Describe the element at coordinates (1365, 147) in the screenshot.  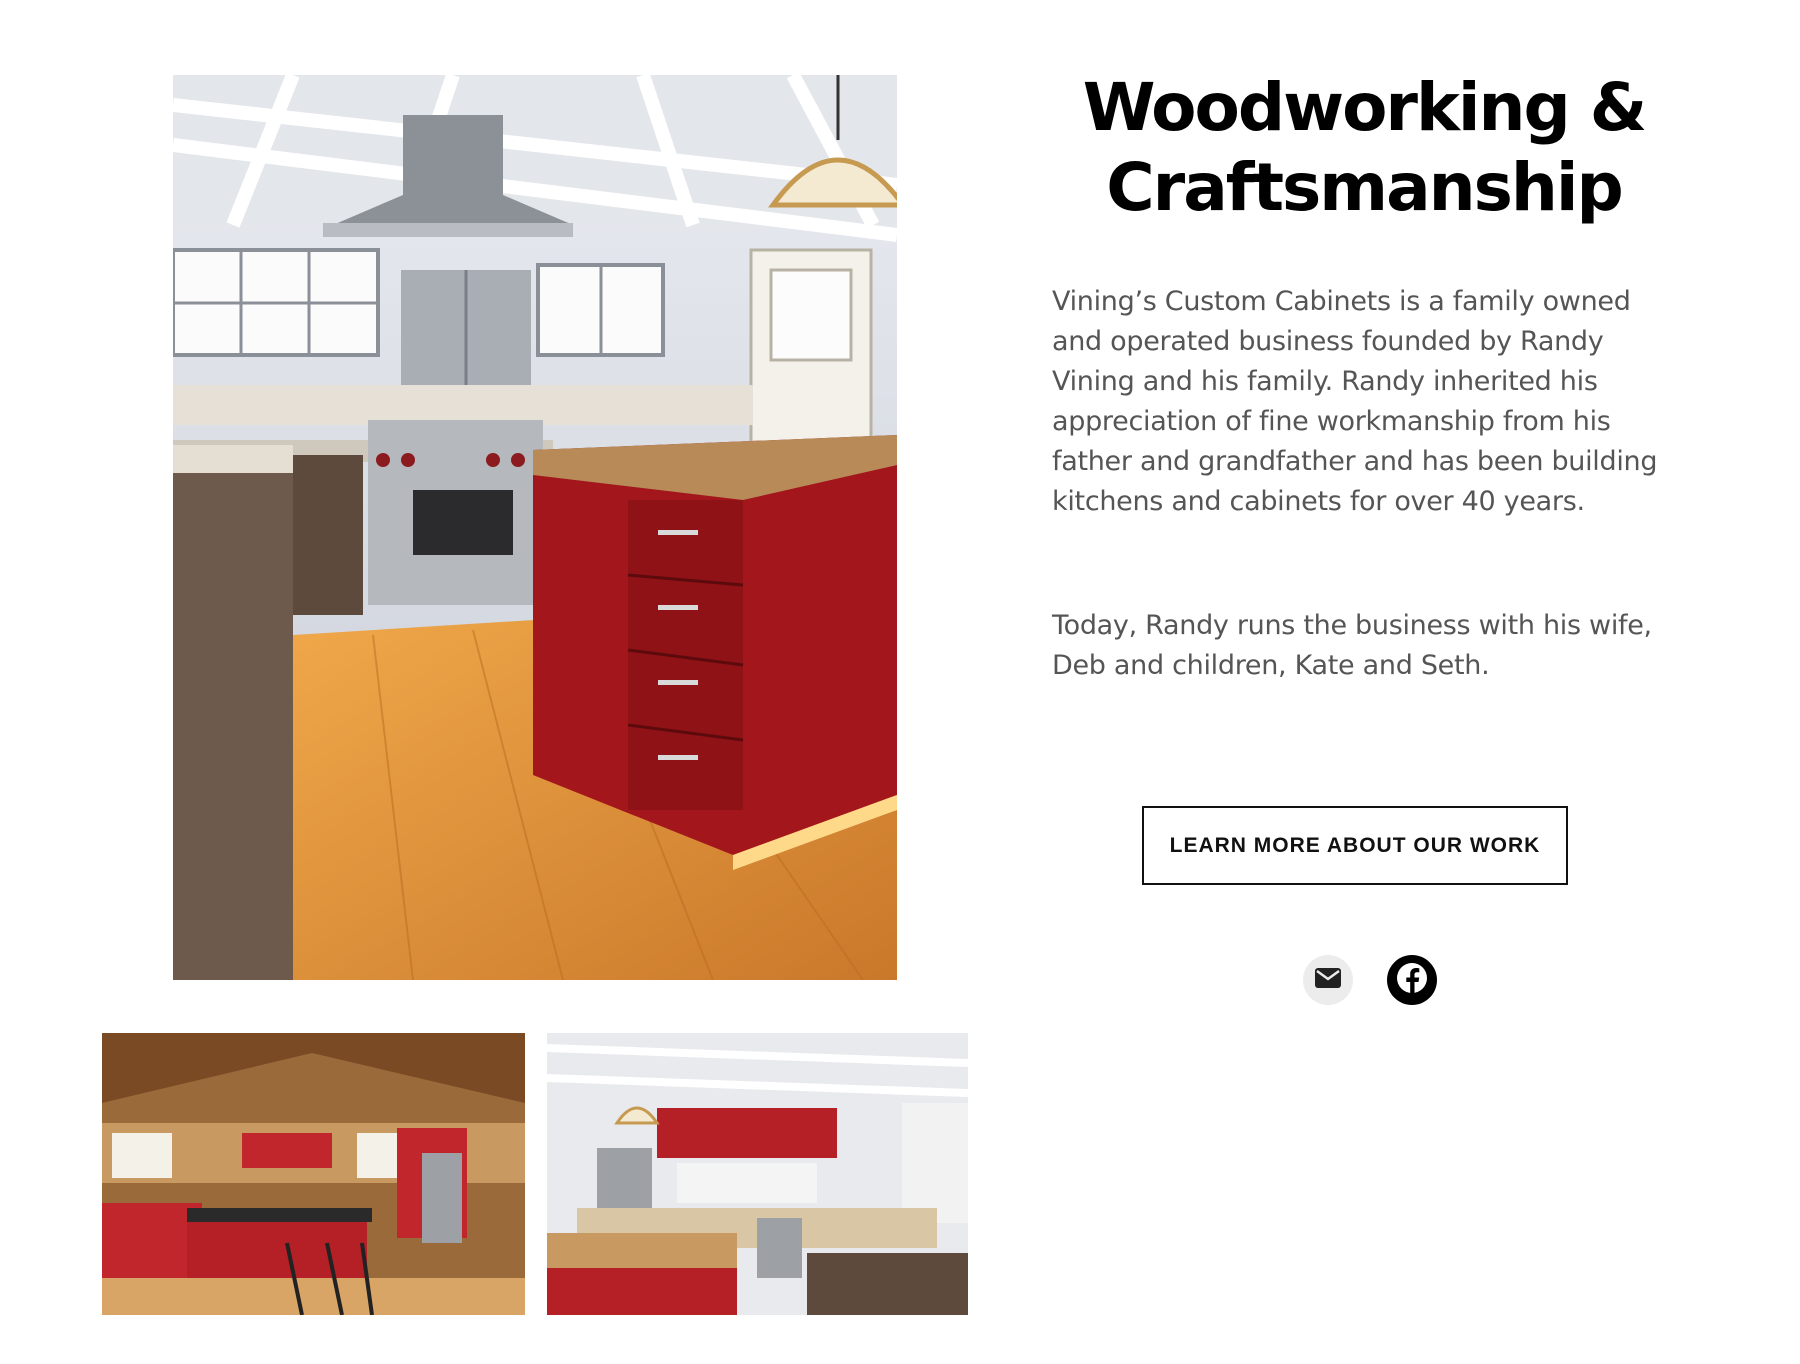
I see `section-title: Woodworking & Craftsmanship` at that location.